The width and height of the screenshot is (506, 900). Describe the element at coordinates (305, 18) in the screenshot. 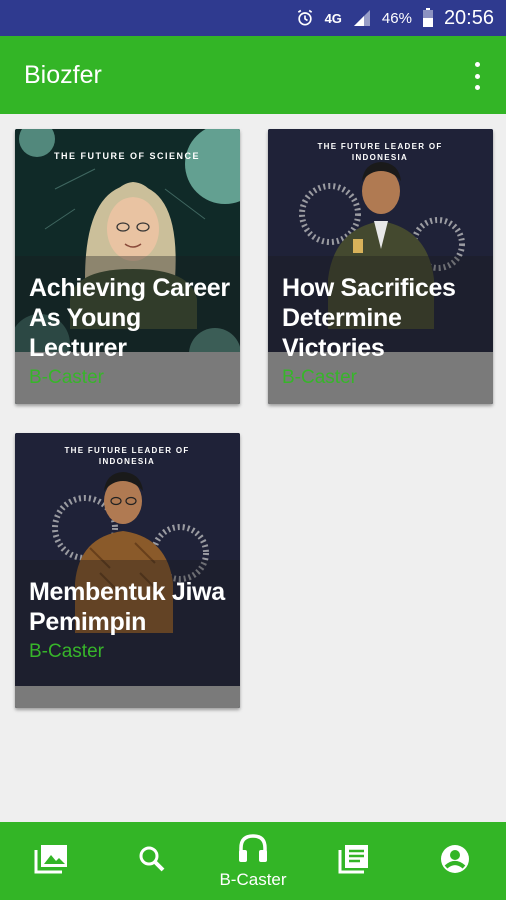

I see `alarm-icon` at that location.